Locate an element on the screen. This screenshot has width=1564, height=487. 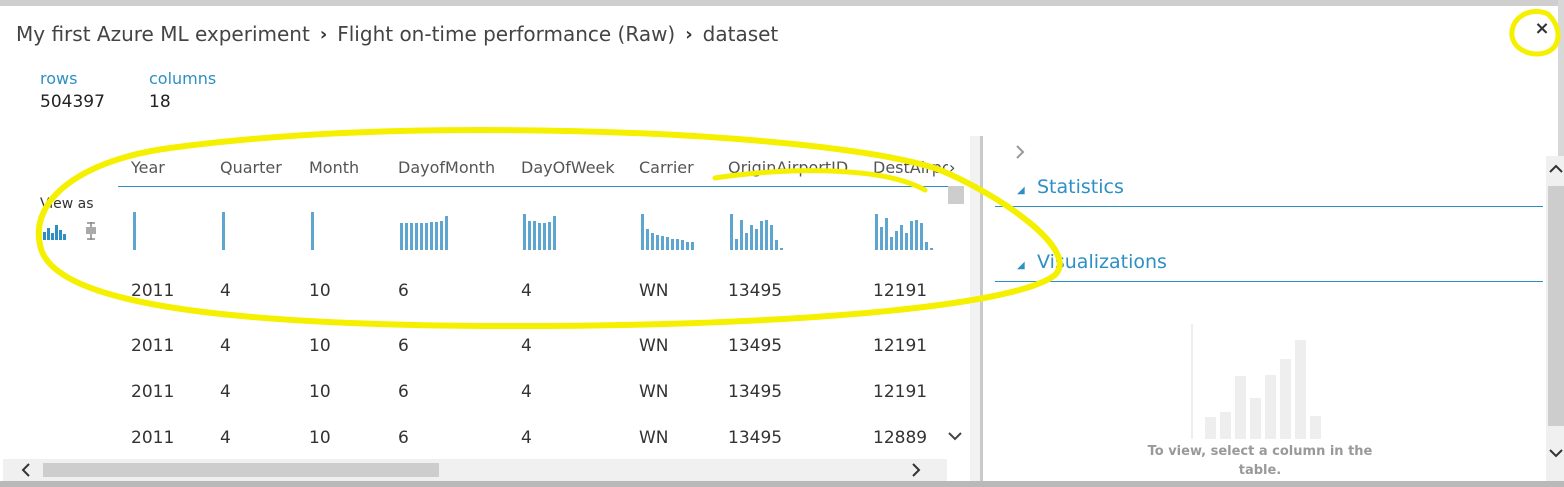
columns-label: columns is located at coordinates (183, 78).